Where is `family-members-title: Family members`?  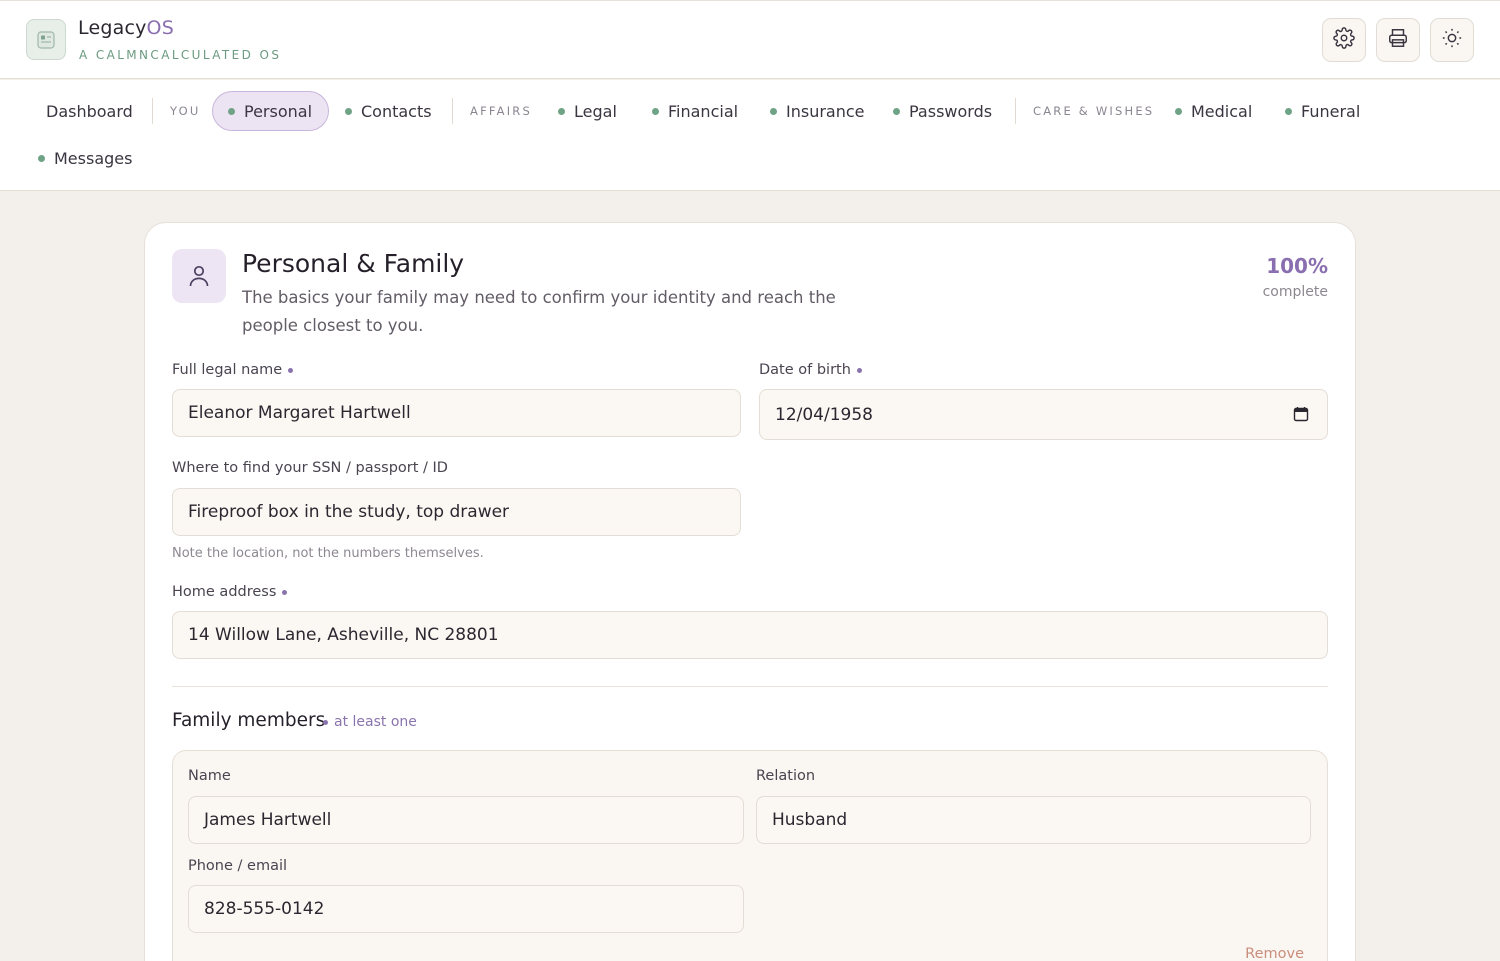
family-members-title: Family members is located at coordinates (249, 720).